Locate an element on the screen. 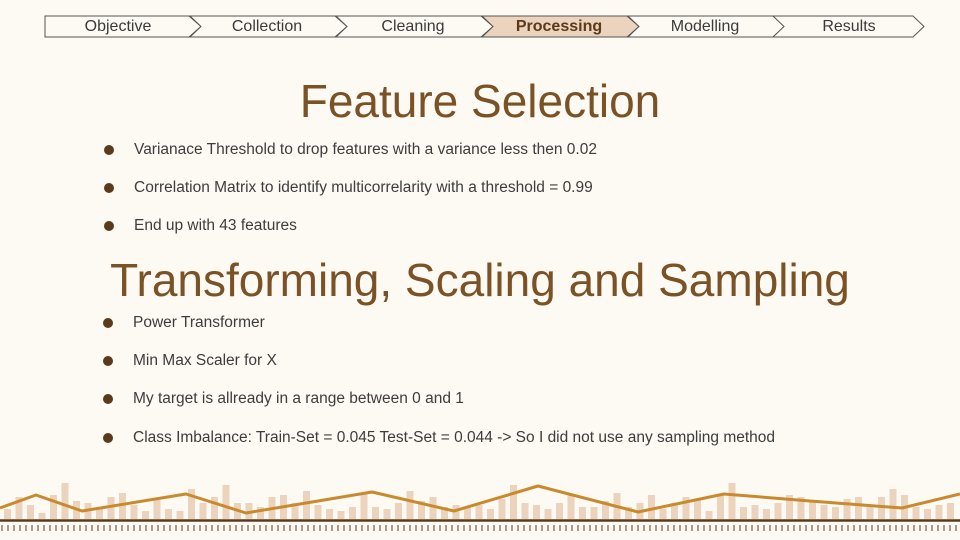 The width and height of the screenshot is (960, 540). feature-selection-title: Feature Selection is located at coordinates (480, 101).